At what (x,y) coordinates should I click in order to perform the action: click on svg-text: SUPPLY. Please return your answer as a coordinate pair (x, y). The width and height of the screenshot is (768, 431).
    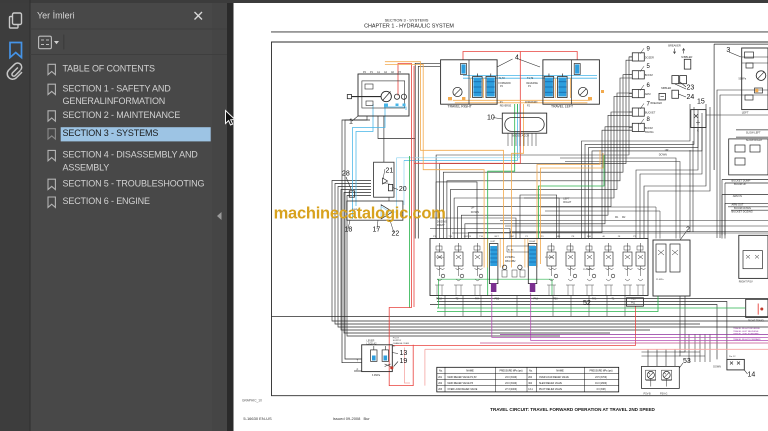
    Looking at the image, I should click on (397, 341).